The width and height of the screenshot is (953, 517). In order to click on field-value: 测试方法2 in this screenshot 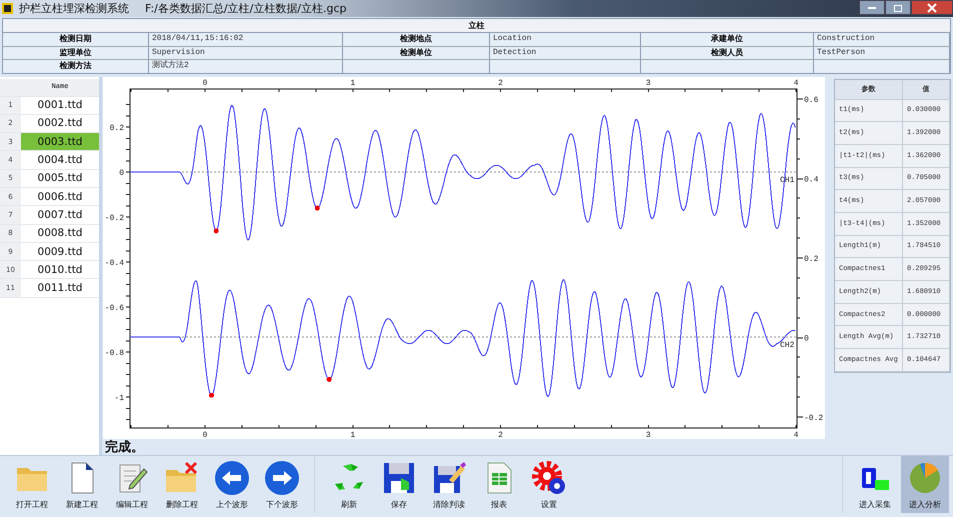, I will do `click(246, 66)`.